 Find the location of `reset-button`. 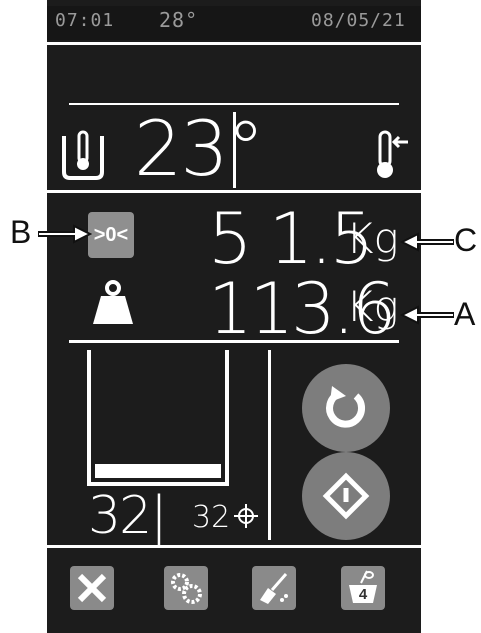

reset-button is located at coordinates (346, 408).